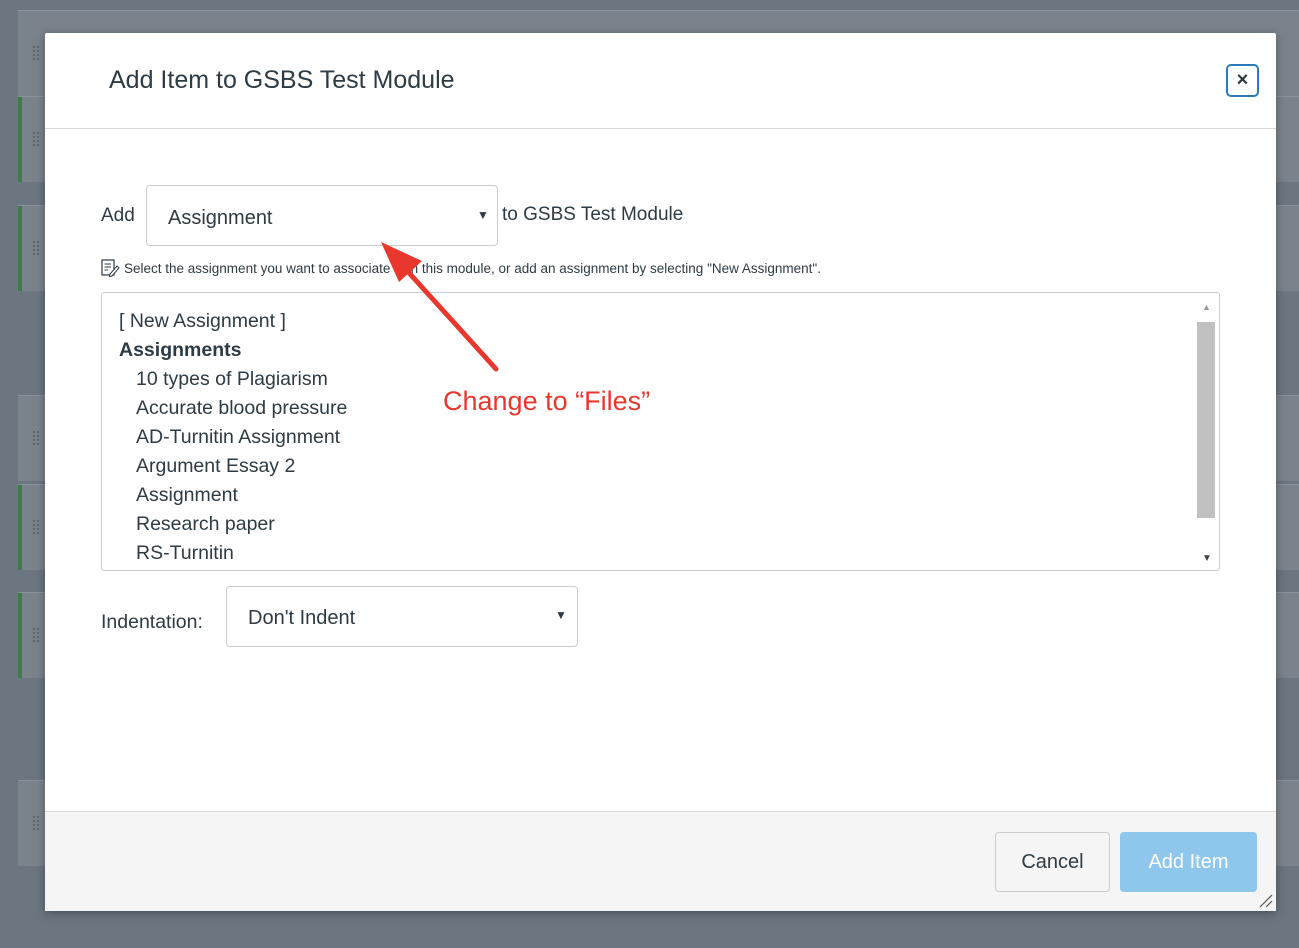 The image size is (1299, 948). What do you see at coordinates (232, 379) in the screenshot?
I see `list-item: 10 types of Plagiarism` at bounding box center [232, 379].